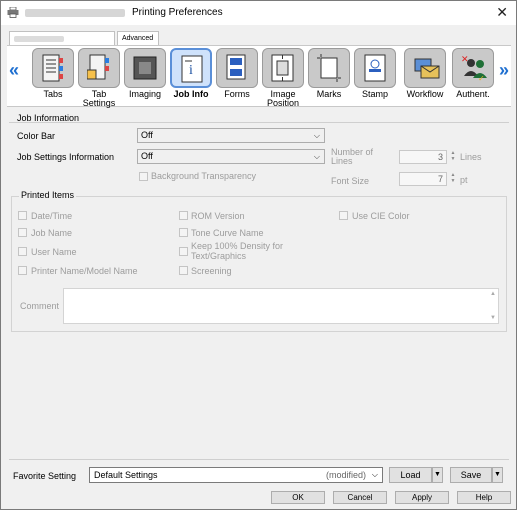 Image resolution: width=517 pixels, height=510 pixels. I want to click on ok-button: OK, so click(298, 497).